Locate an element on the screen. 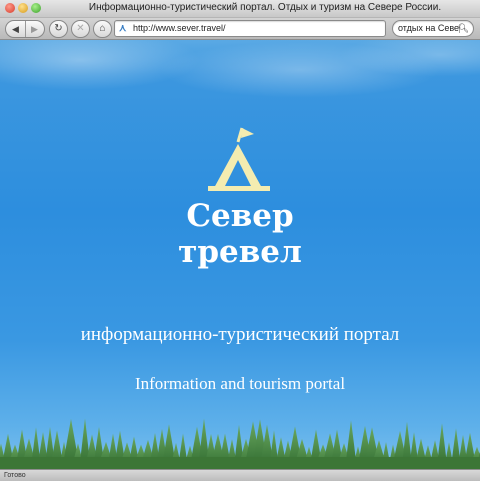  home-icon: ⌂ is located at coordinates (102, 28).